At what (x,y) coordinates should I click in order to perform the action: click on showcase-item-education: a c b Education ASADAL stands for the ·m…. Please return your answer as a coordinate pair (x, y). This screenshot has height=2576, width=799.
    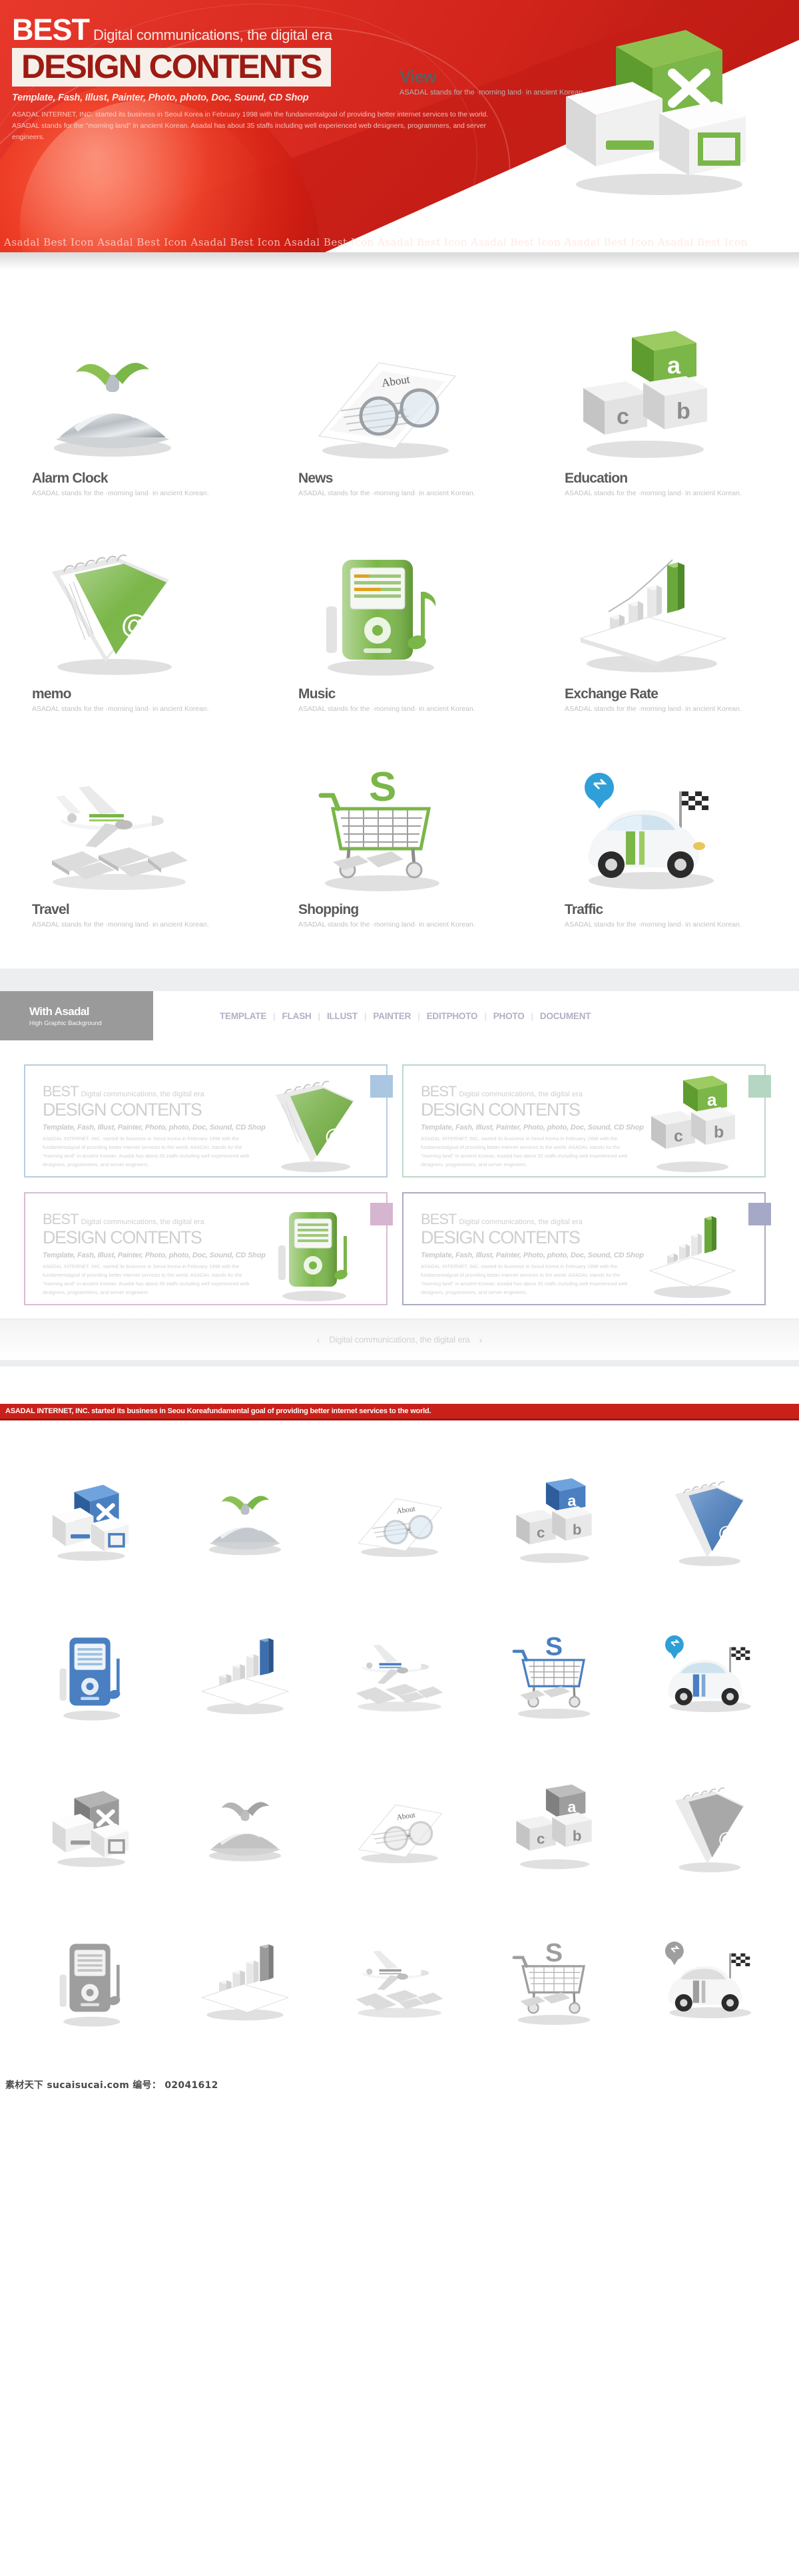
    Looking at the image, I should click on (666, 406).